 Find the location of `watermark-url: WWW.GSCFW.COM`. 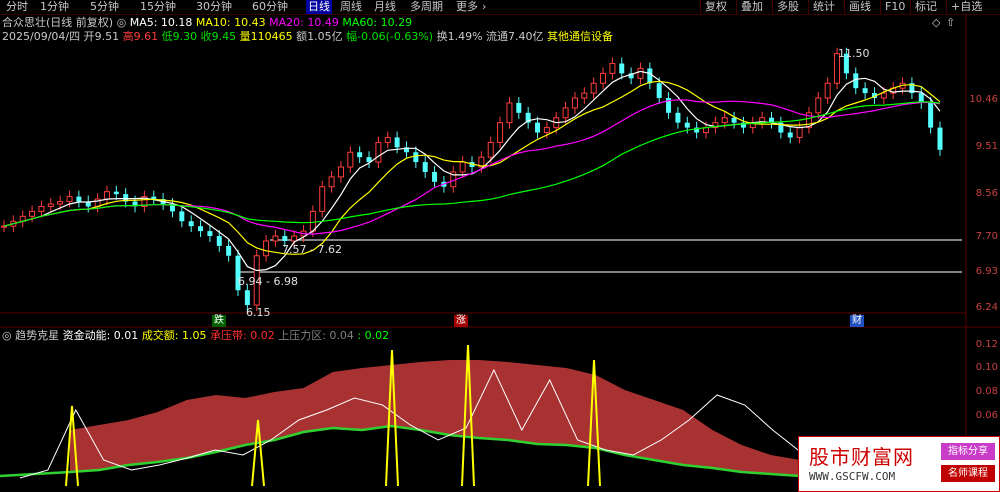

watermark-url: WWW.GSCFW.COM is located at coordinates (852, 476).